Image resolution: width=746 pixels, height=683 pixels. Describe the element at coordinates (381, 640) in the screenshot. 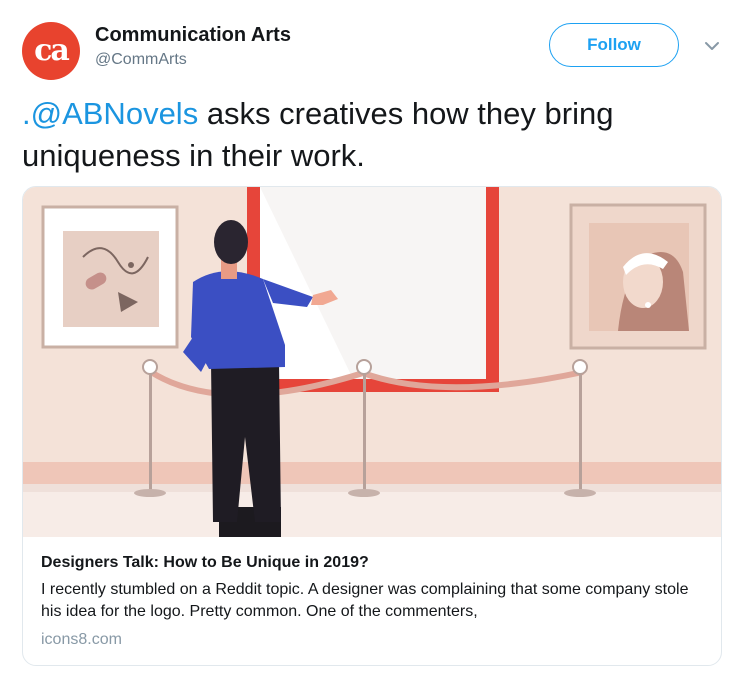

I see `card-domain: icons8.com` at that location.